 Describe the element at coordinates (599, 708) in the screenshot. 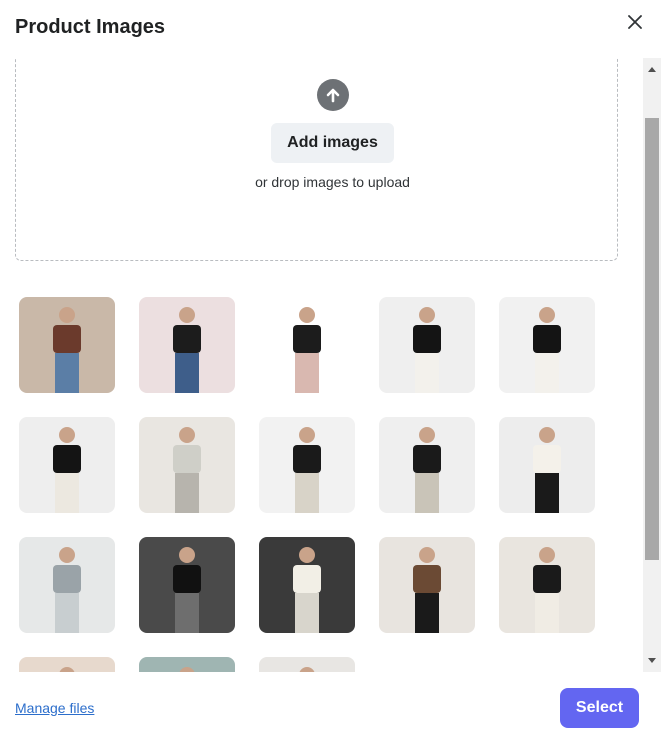

I see `select-button: Select` at that location.